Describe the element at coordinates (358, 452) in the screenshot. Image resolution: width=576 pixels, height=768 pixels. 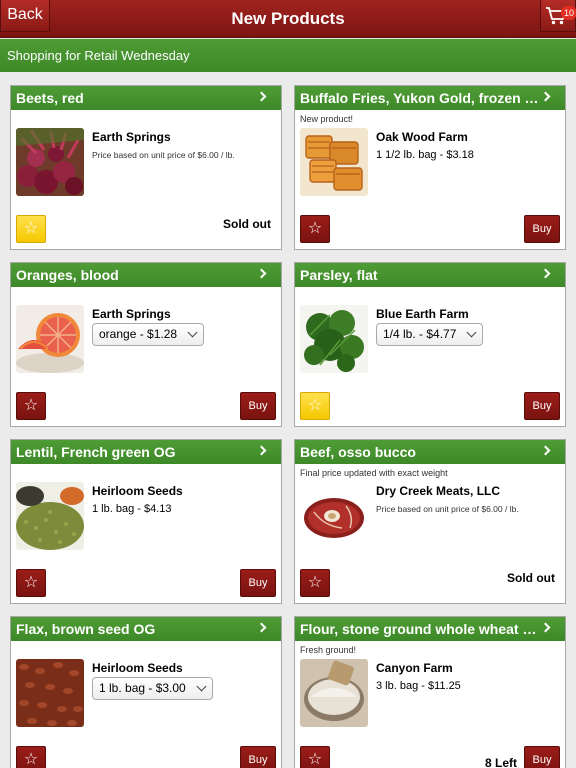
I see `product-name: Beef, osso bucco` at that location.